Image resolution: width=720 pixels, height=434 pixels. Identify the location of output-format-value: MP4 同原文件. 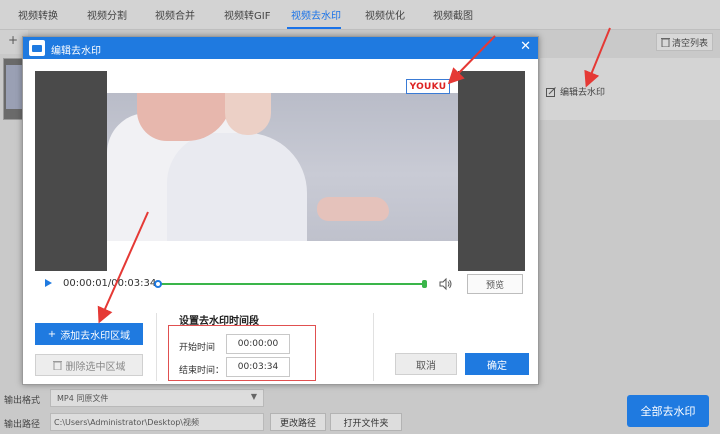
(83, 398).